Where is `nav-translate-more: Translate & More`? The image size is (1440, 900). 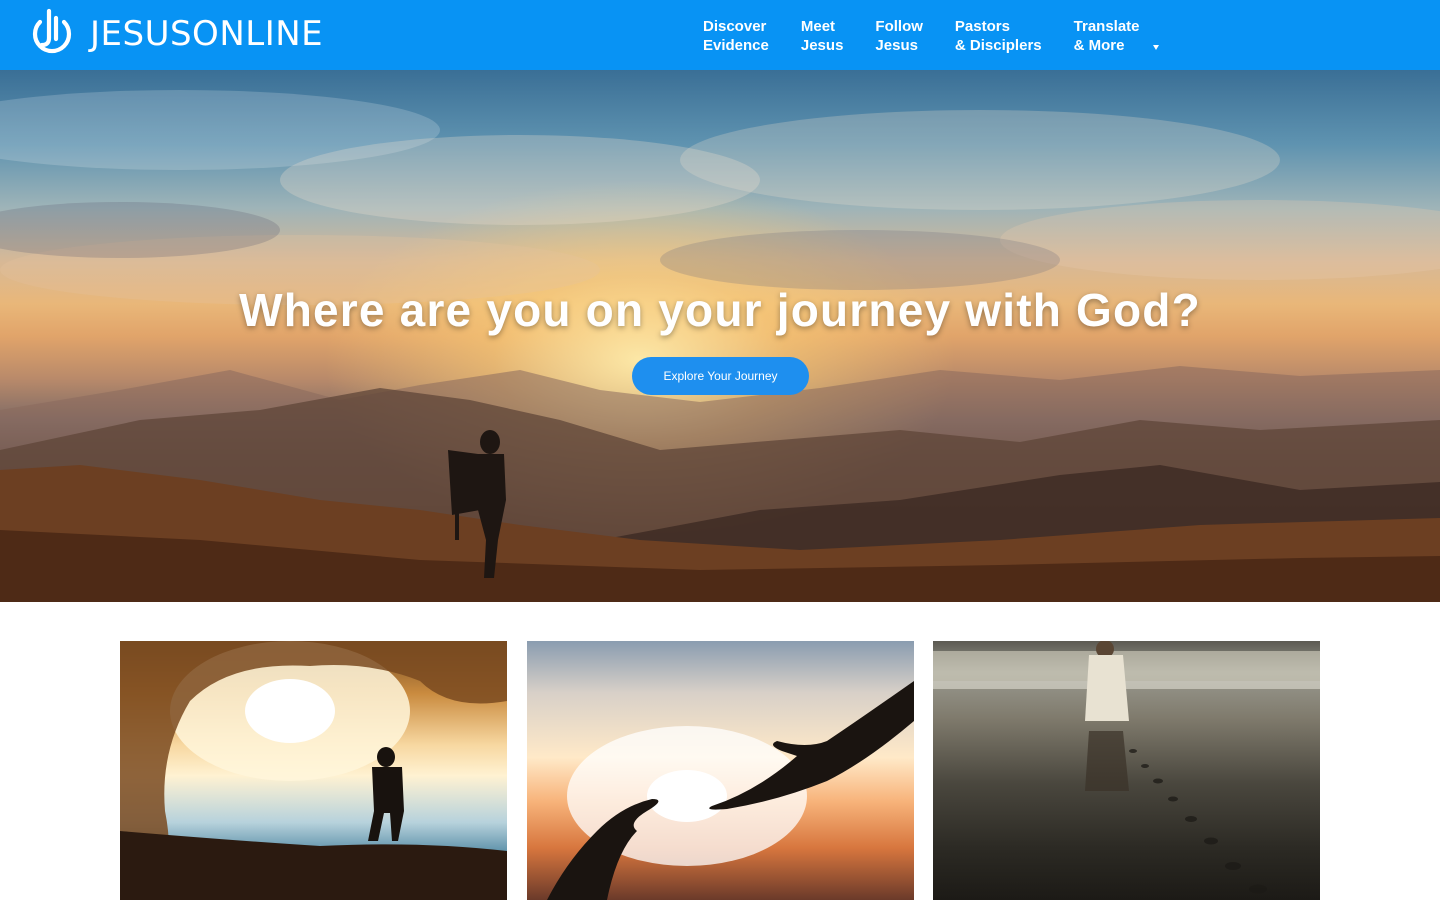 nav-translate-more: Translate & More is located at coordinates (1116, 36).